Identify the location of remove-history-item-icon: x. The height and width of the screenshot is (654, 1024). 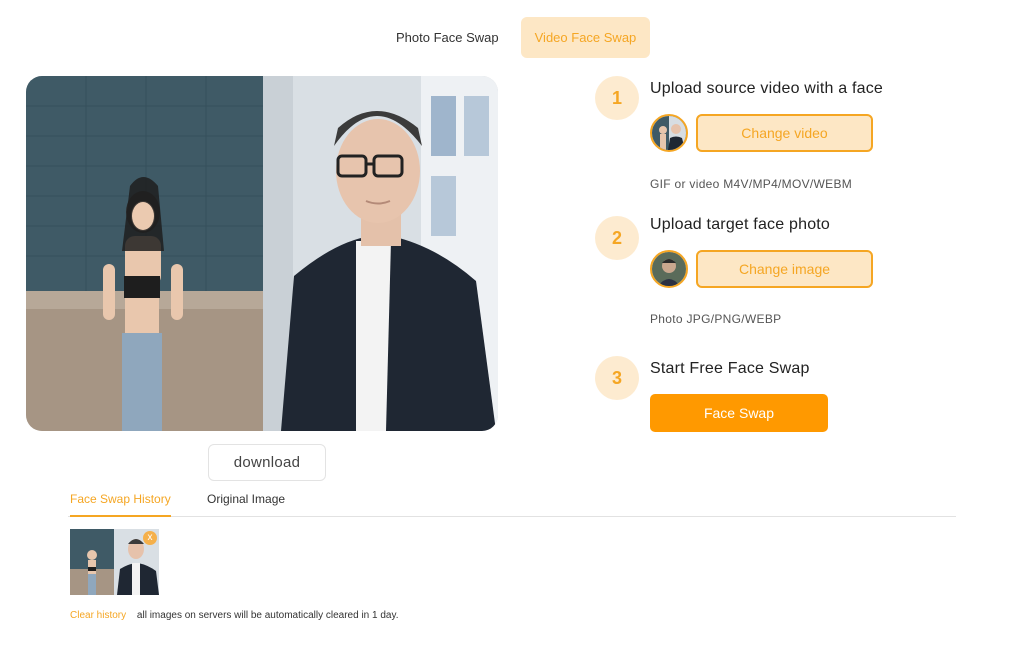
(150, 538).